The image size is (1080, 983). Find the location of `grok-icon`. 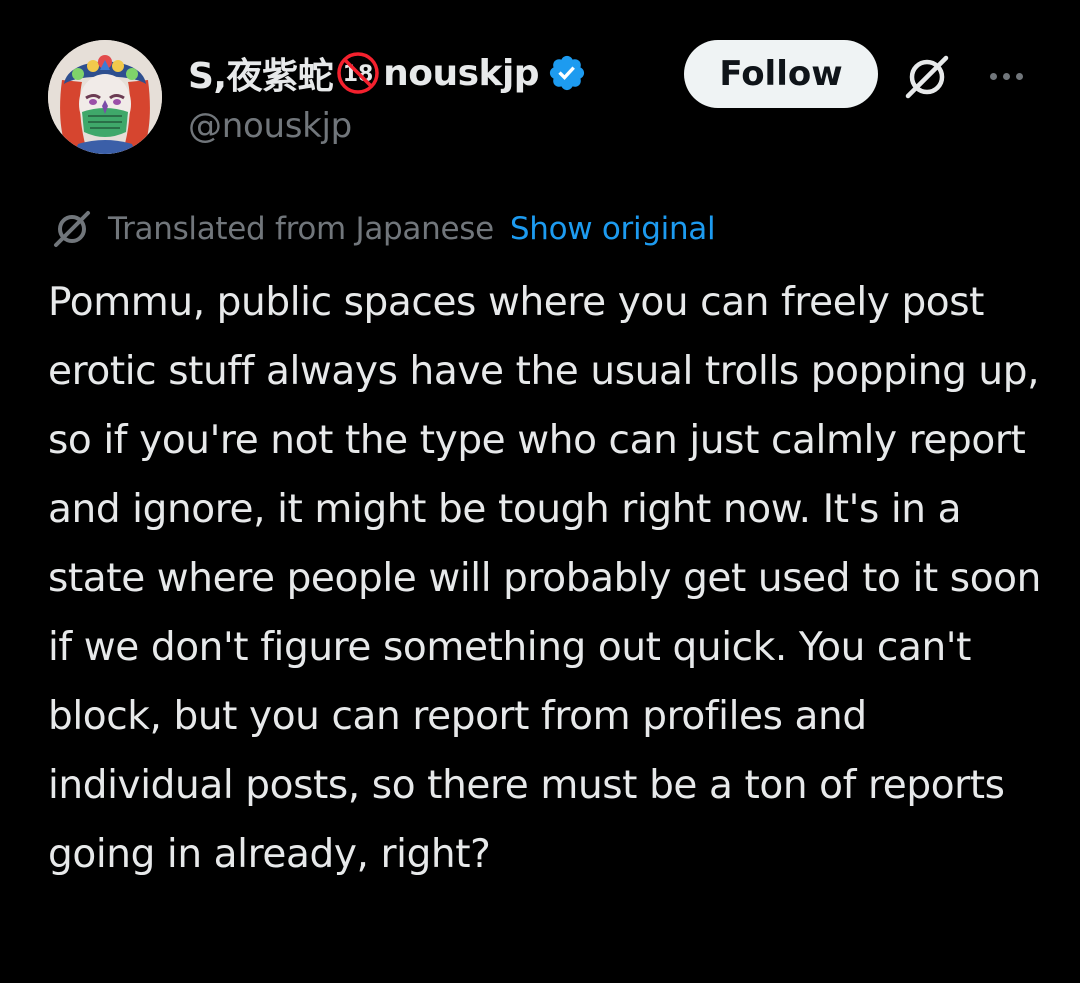

grok-icon is located at coordinates (927, 77).